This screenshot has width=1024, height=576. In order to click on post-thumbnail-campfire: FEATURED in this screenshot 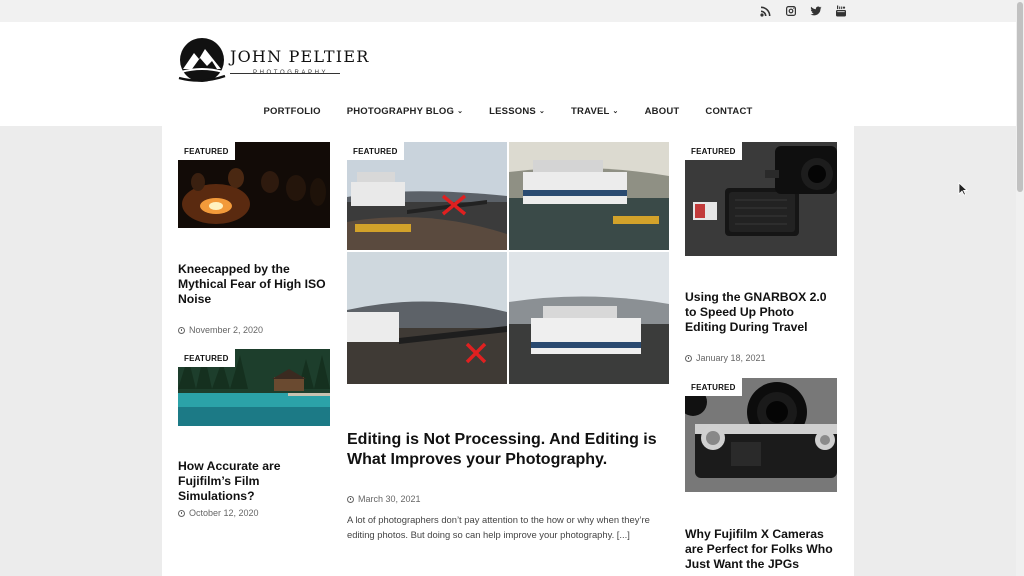, I will do `click(254, 185)`.